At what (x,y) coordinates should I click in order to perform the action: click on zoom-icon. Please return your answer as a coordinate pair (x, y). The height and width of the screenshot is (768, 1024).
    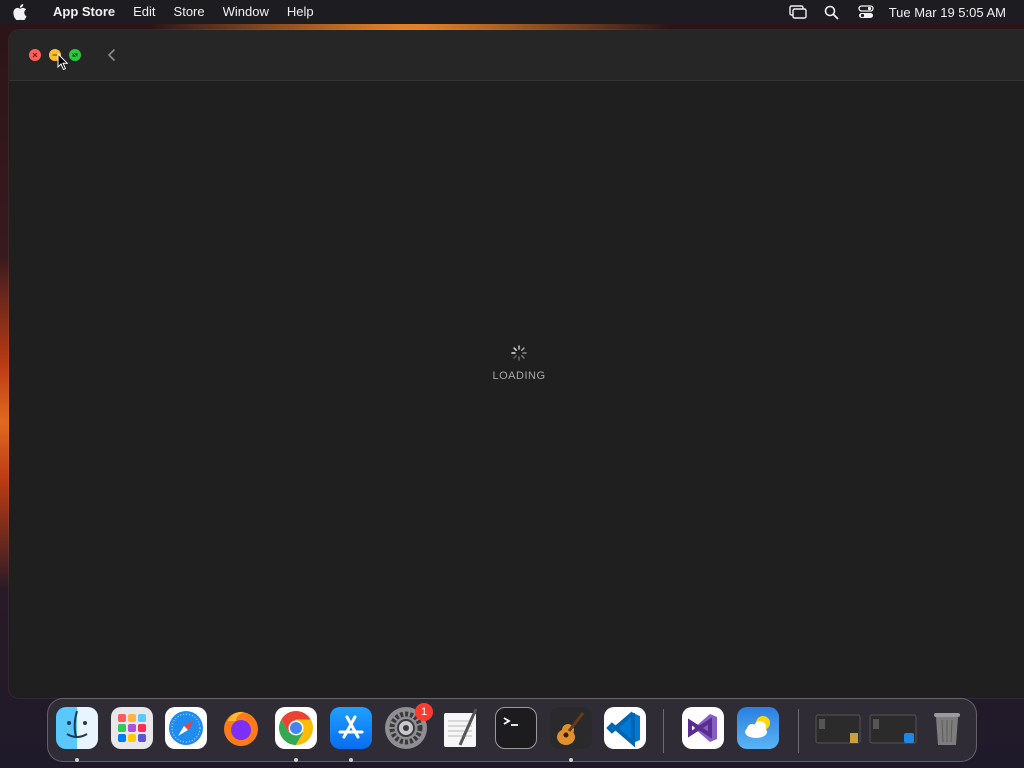
    Looking at the image, I should click on (75, 55).